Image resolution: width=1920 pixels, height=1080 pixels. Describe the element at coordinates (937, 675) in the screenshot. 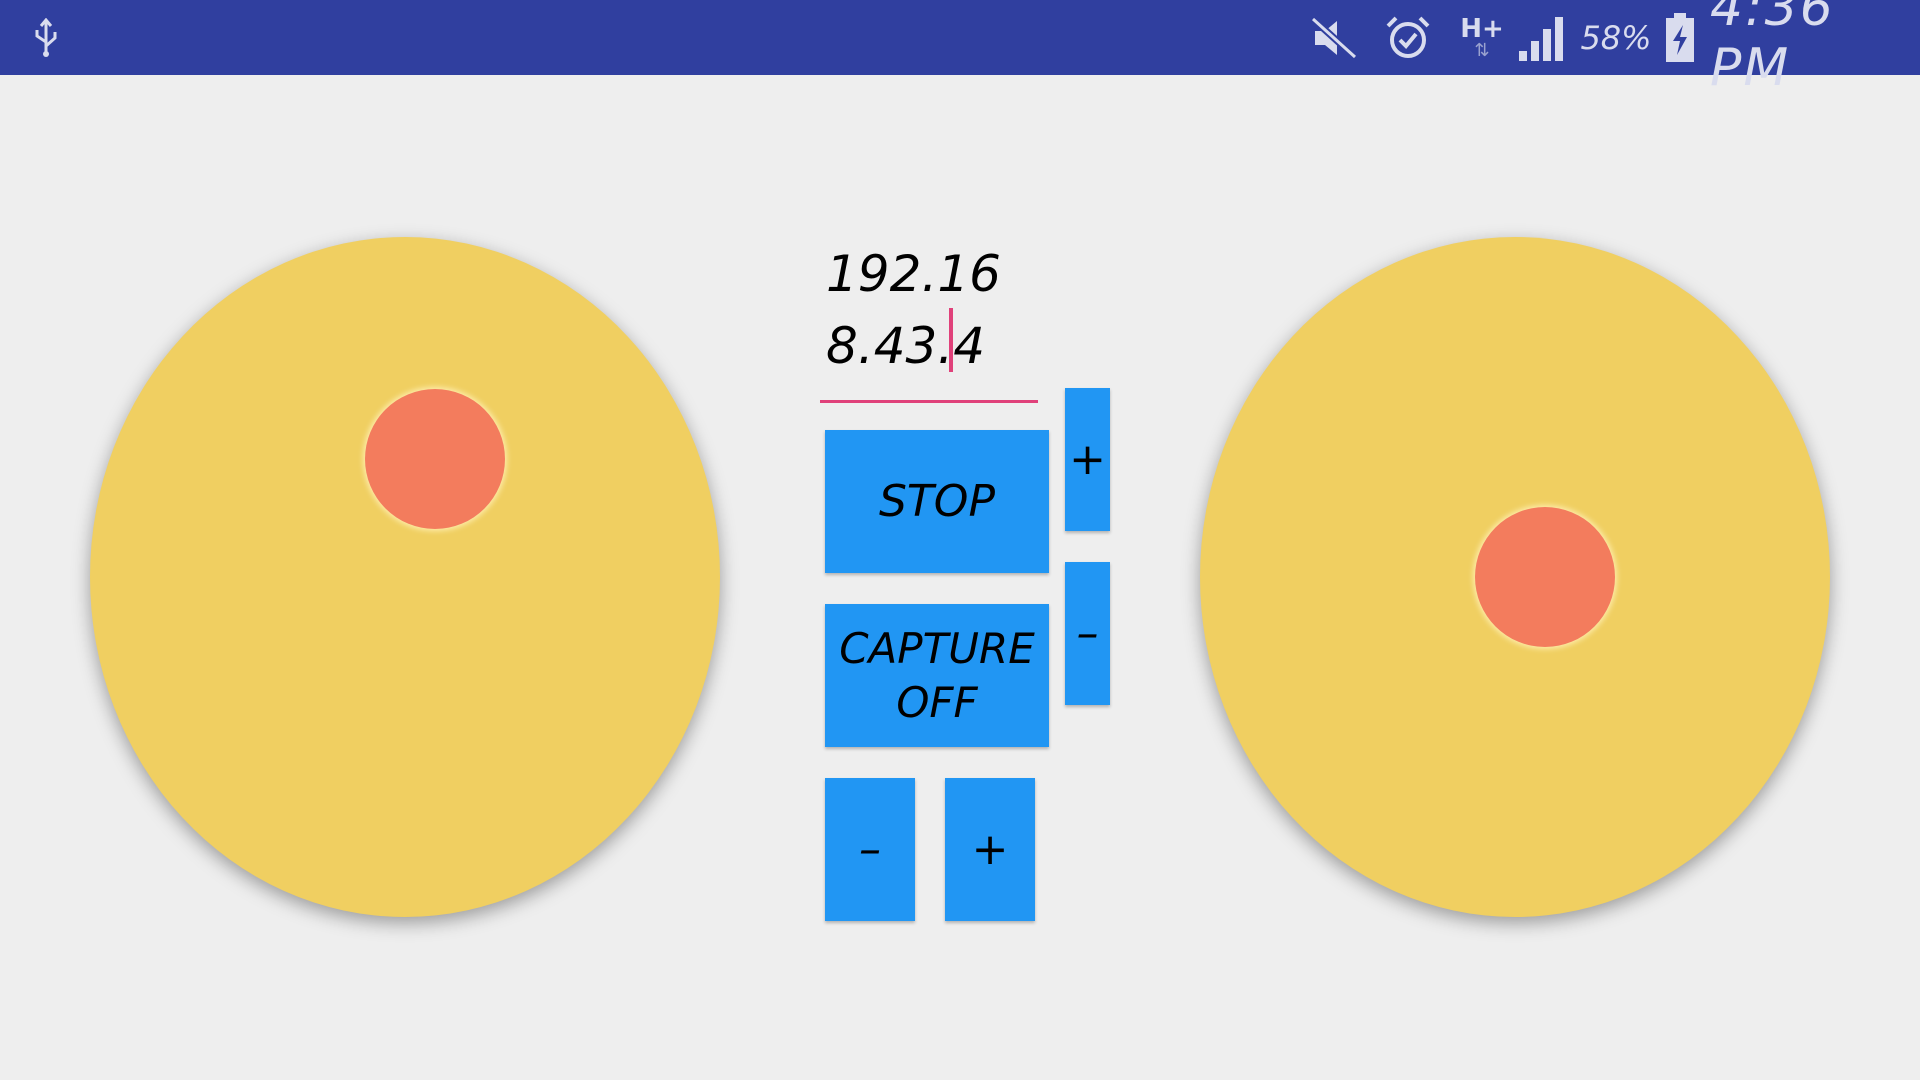

I see `capture-toggle-button: CAPTURE OFF` at that location.